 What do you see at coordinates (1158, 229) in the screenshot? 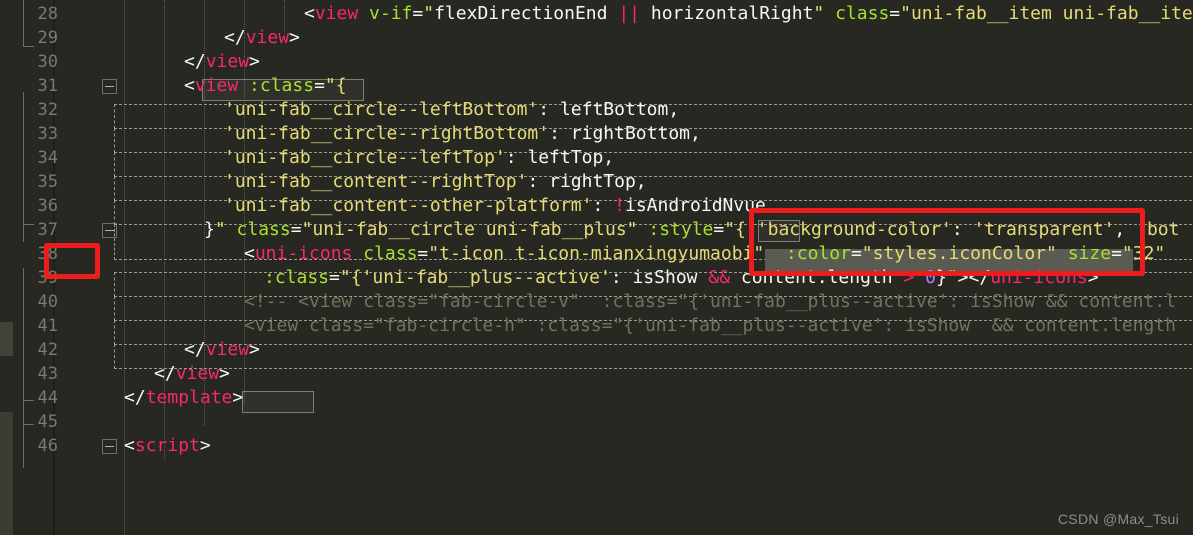
I see `code-token: 'bot` at bounding box center [1158, 229].